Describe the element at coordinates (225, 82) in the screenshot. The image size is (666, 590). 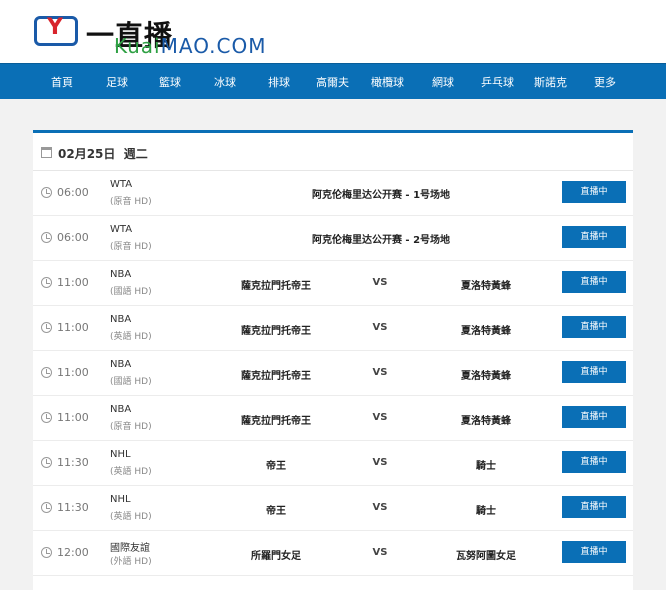
I see `nav-item-hockey: 冰球` at that location.